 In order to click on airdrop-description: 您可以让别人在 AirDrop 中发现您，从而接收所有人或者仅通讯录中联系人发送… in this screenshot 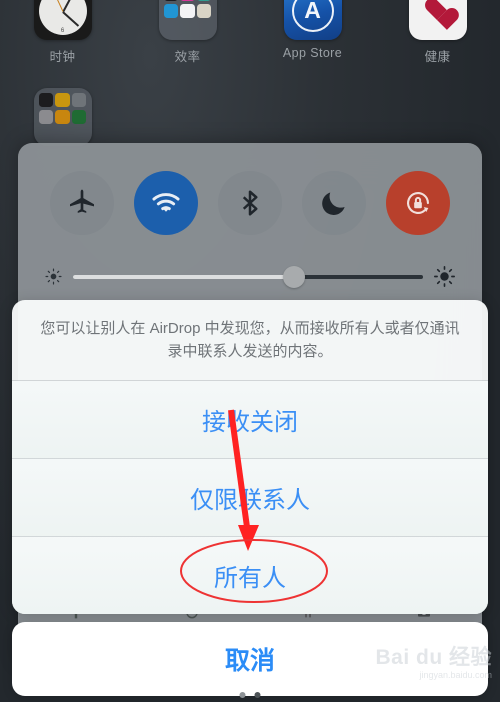, I will do `click(250, 340)`.